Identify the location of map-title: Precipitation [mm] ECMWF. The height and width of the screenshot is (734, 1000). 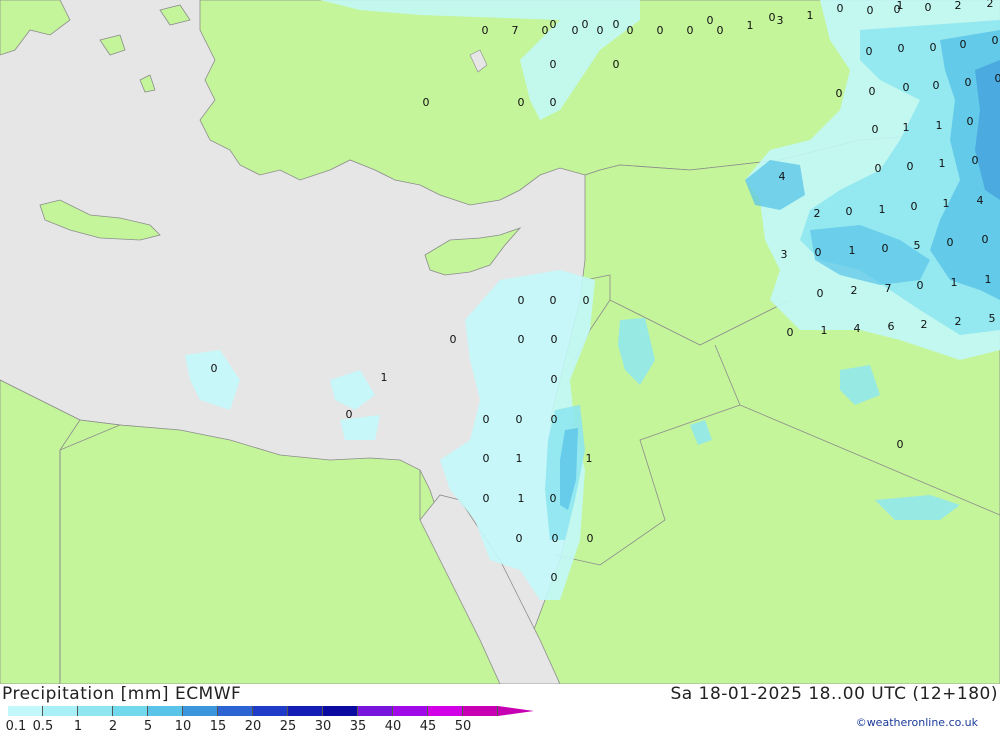
(121, 694).